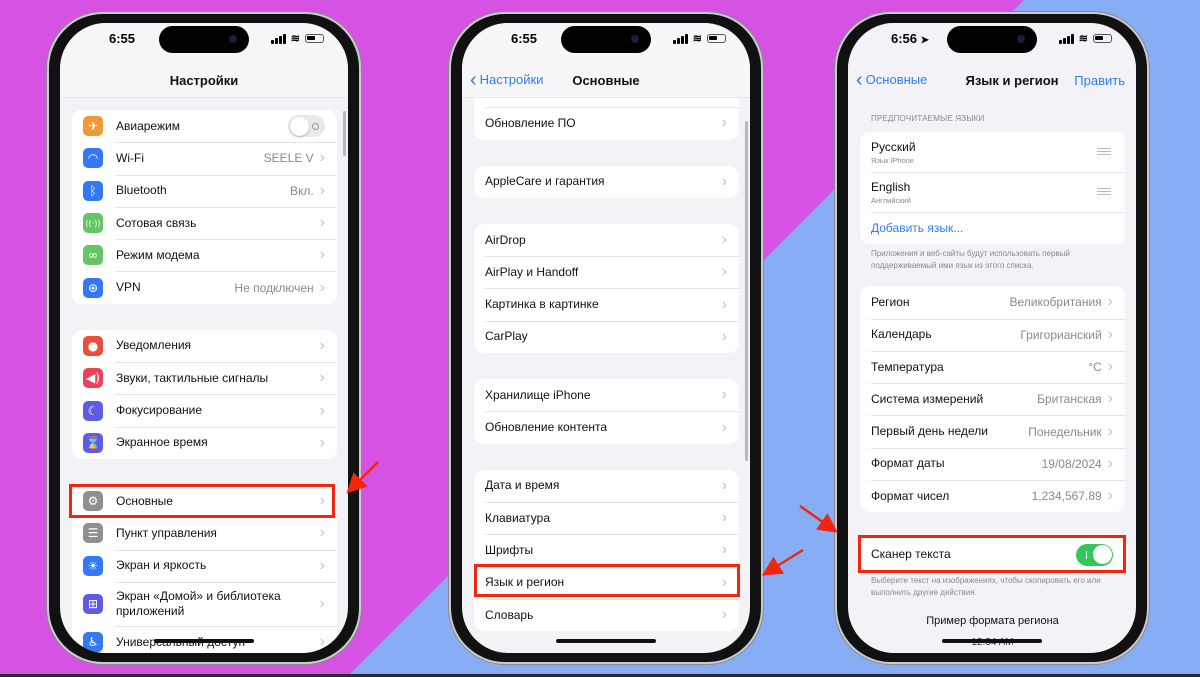  Describe the element at coordinates (891, 186) in the screenshot. I see `language-name: English` at that location.